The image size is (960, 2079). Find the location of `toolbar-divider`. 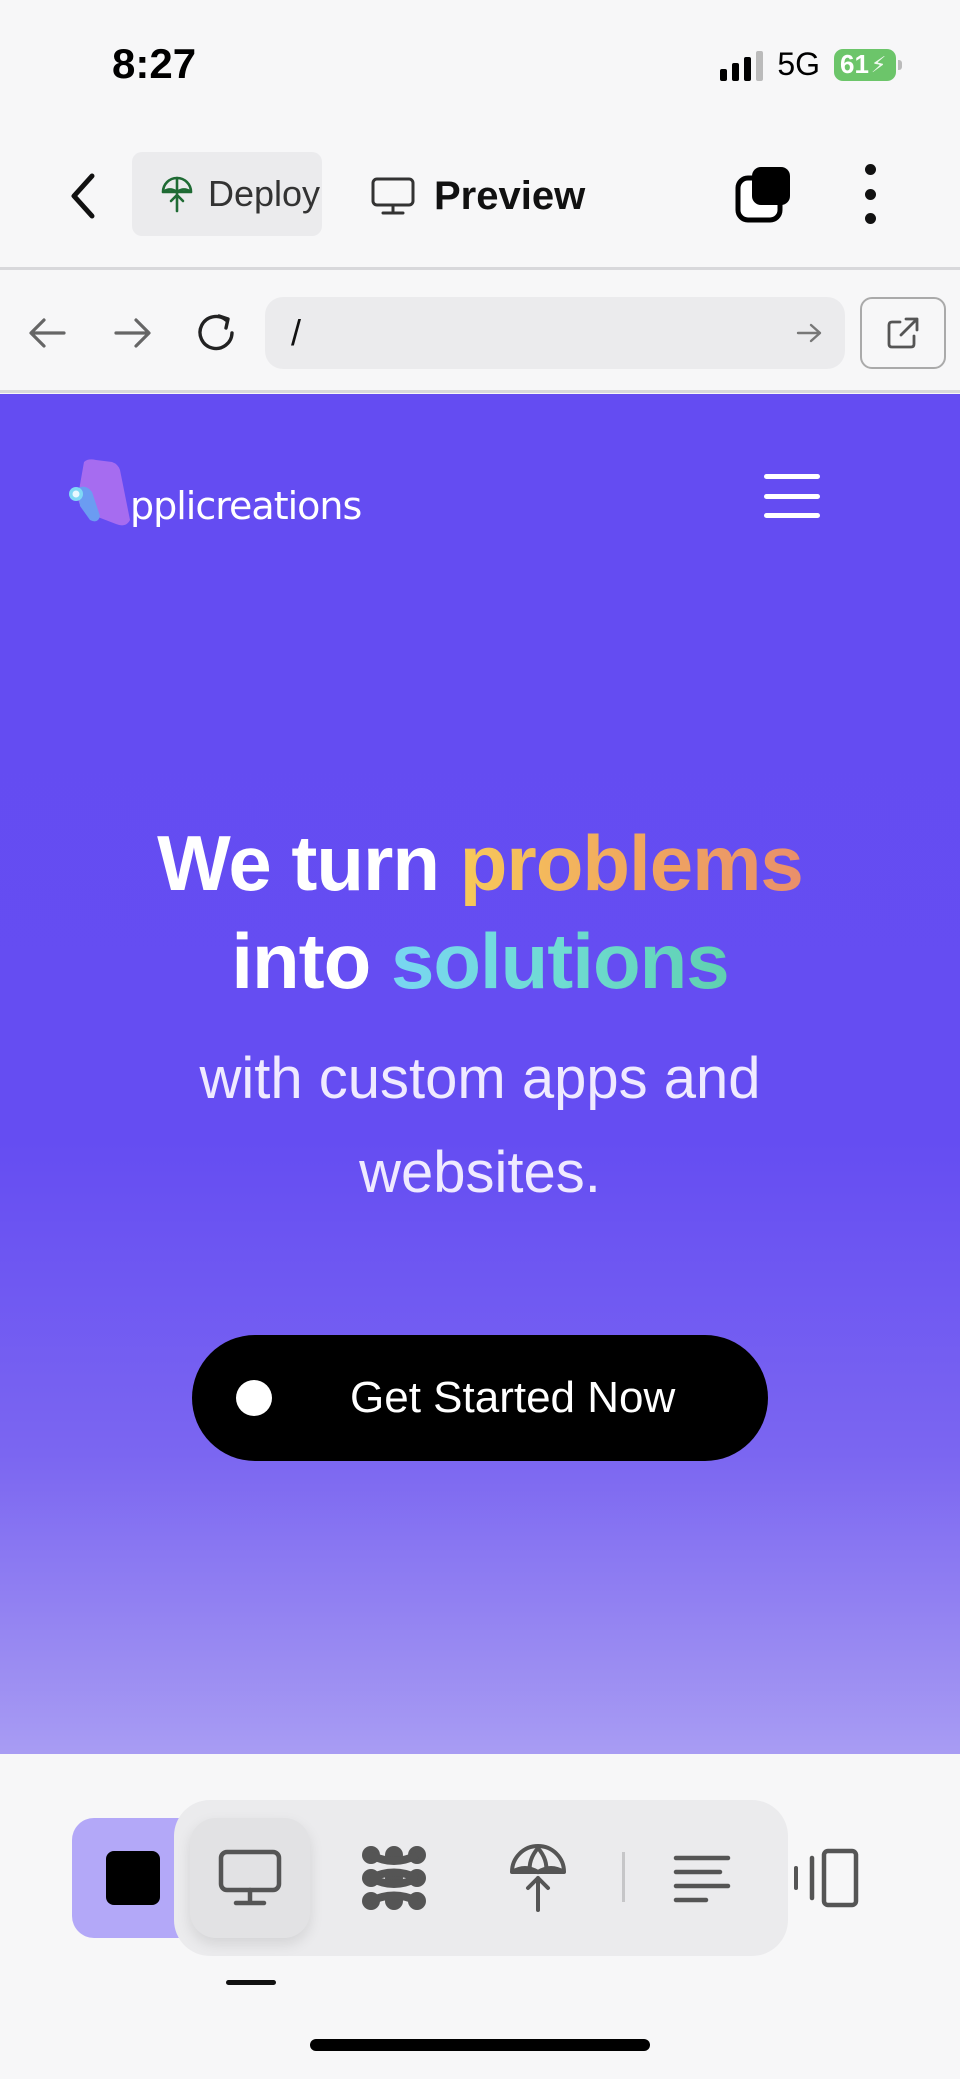

toolbar-divider is located at coordinates (623, 1877).